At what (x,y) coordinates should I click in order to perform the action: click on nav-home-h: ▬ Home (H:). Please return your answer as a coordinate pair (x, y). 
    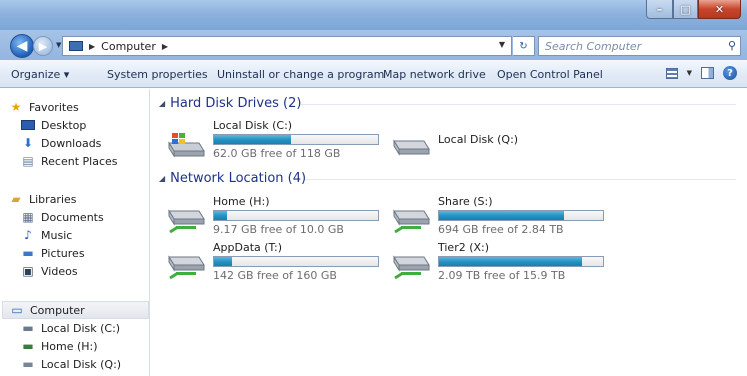
    Looking at the image, I should click on (59, 346).